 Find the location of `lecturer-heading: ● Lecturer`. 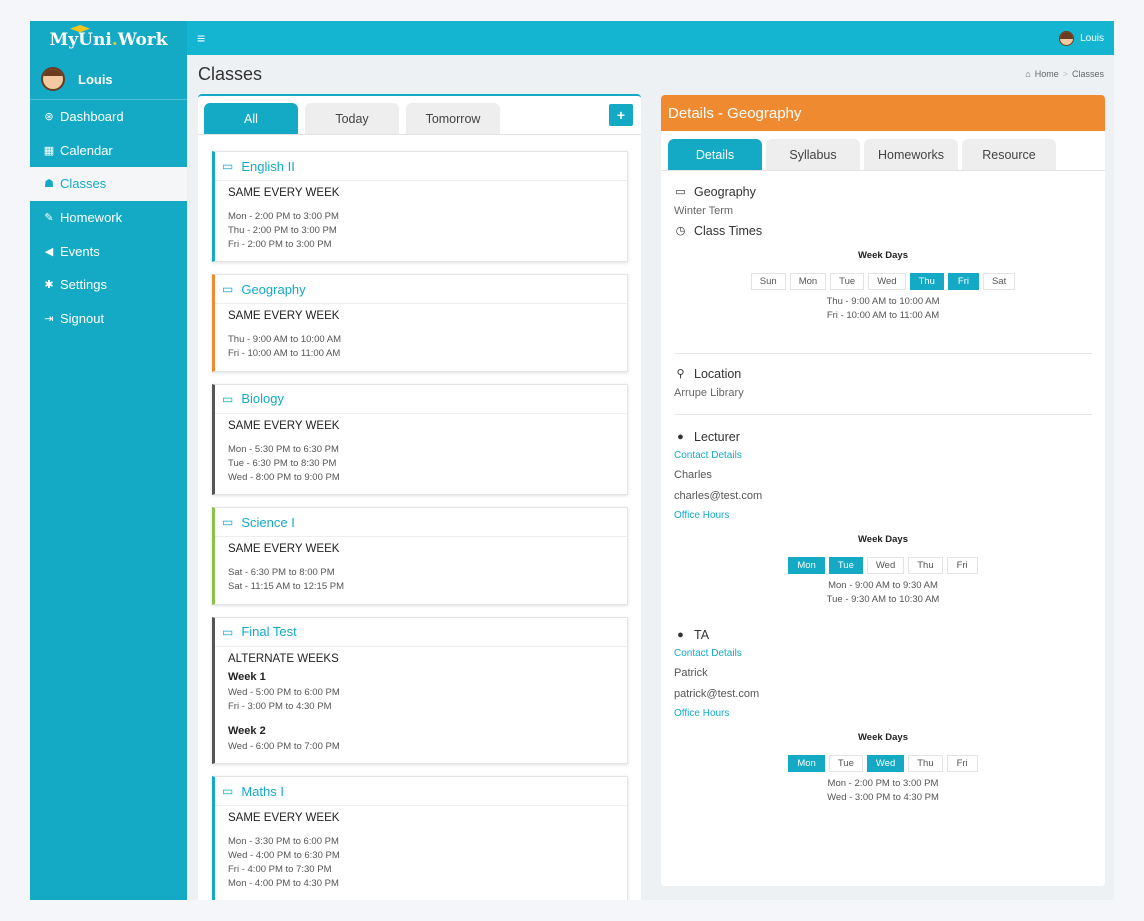

lecturer-heading: ● Lecturer is located at coordinates (883, 436).